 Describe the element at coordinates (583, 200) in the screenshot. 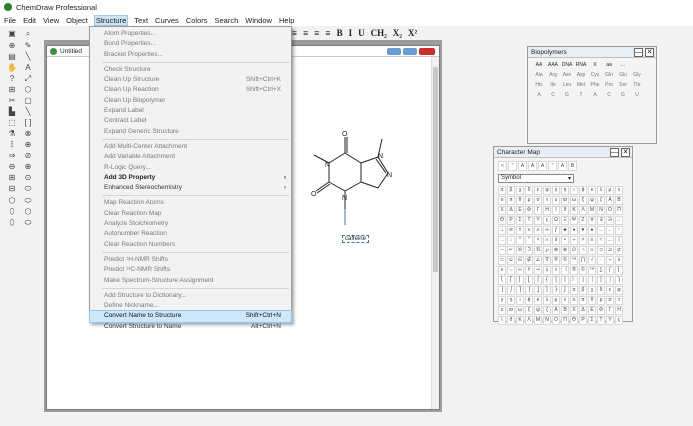

I see `charmap-glyph-cell: ξ` at that location.